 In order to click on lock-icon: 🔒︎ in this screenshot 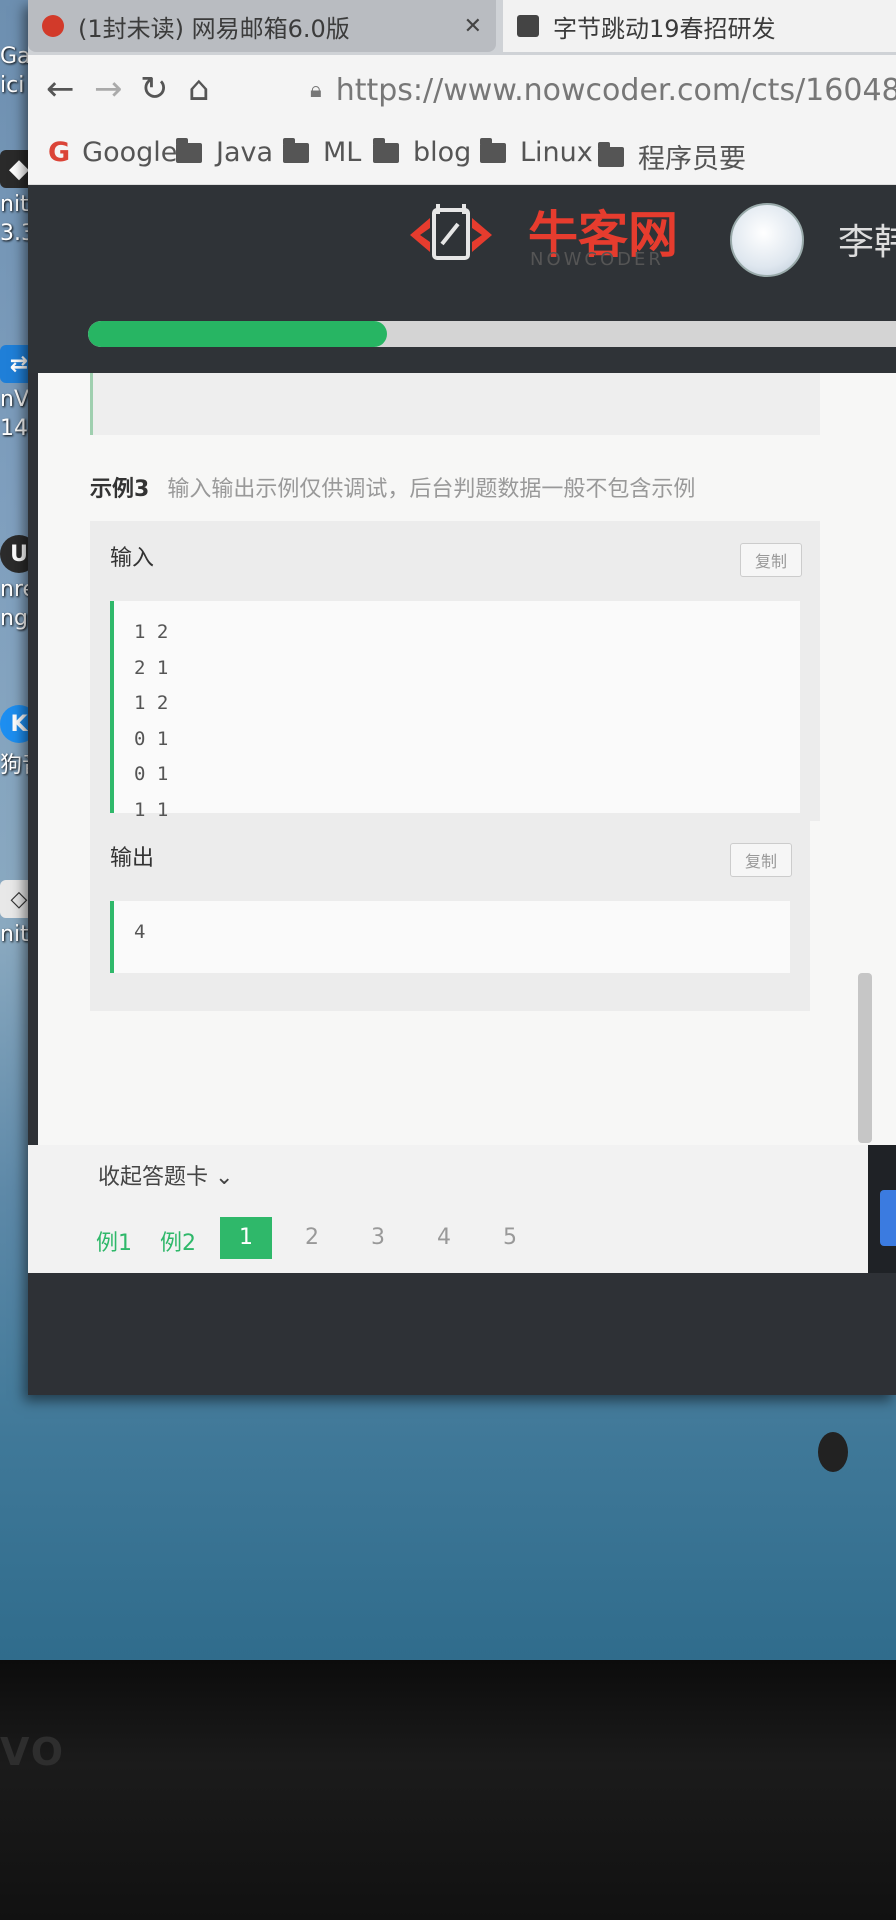, I will do `click(316, 90)`.